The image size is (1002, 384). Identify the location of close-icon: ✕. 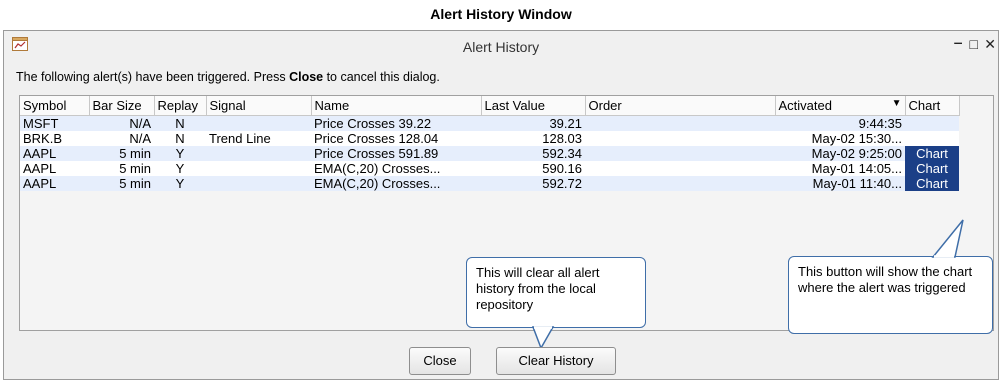
(990, 44).